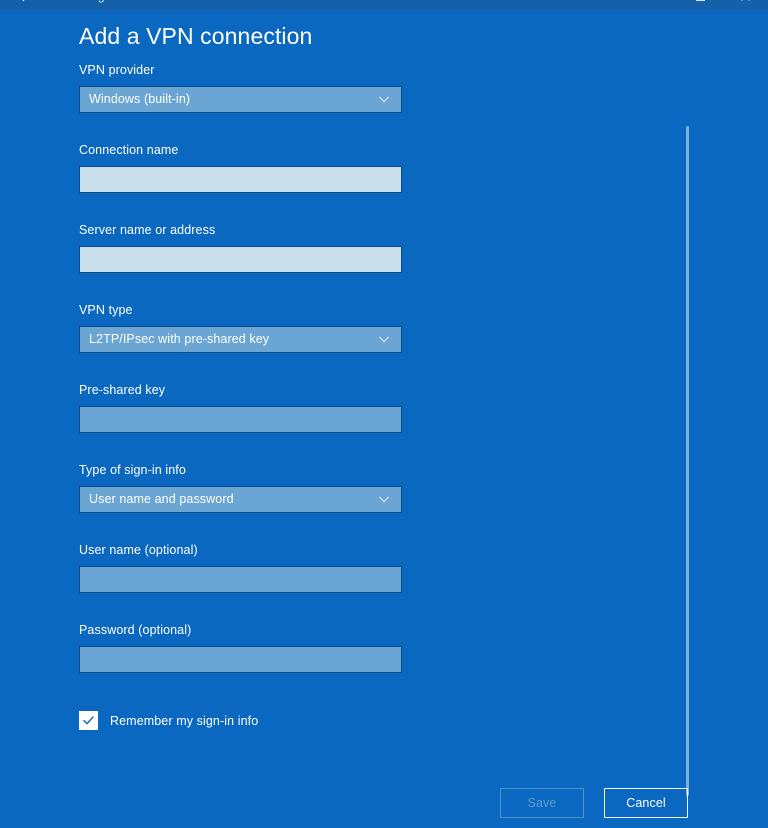  I want to click on page-title: Add a VPN connection, so click(196, 36).